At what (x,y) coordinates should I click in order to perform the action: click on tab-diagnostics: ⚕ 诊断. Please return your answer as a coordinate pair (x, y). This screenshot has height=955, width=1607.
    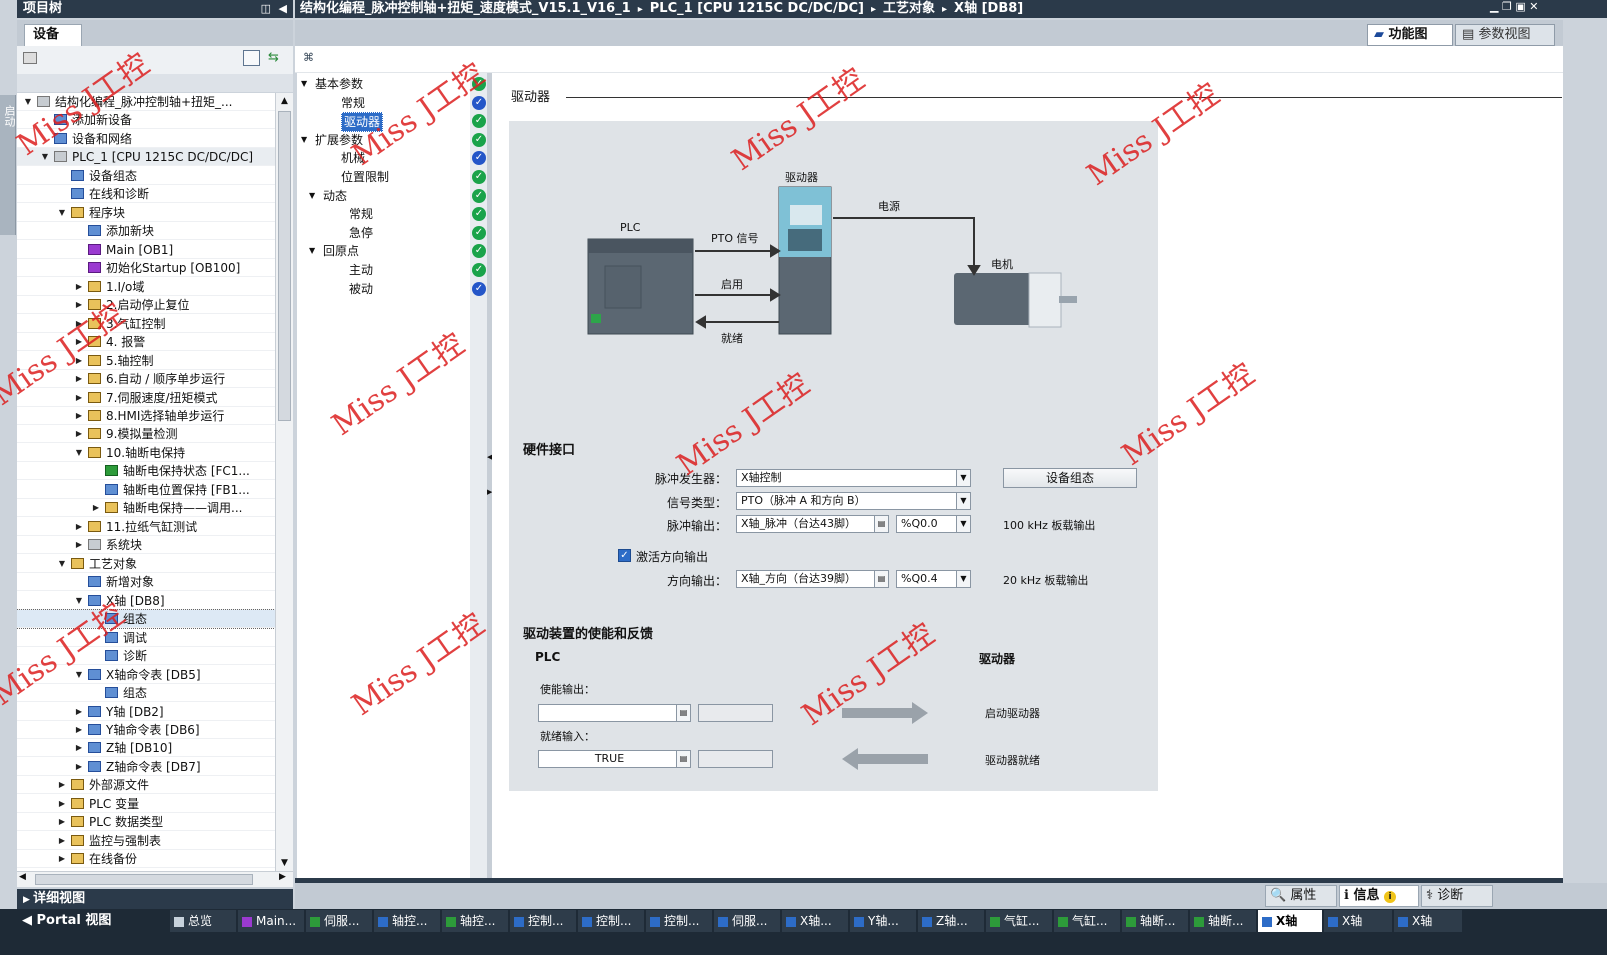
    Looking at the image, I should click on (1457, 896).